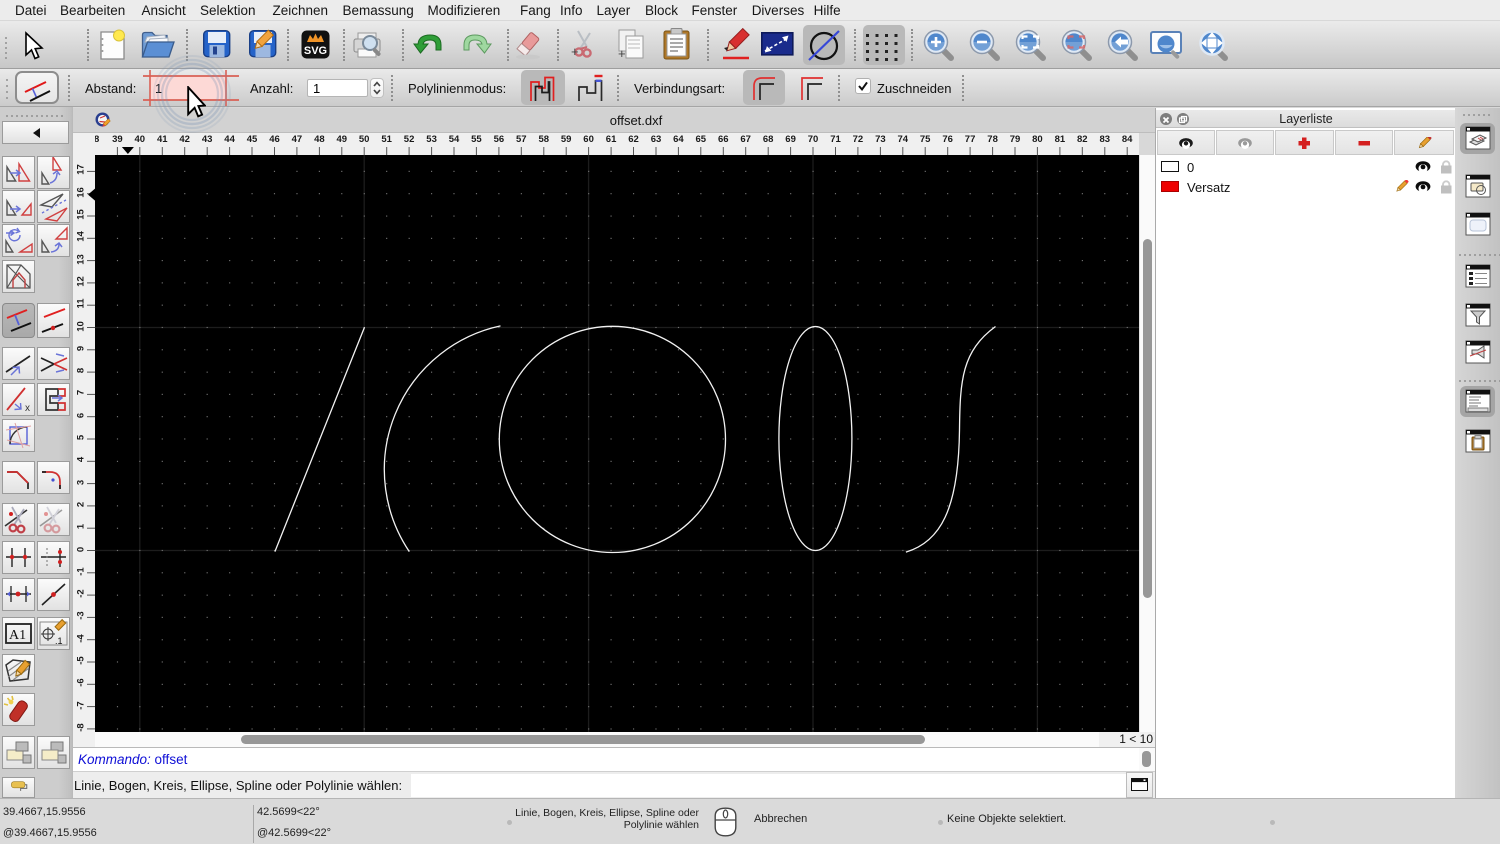 This screenshot has height=844, width=1500. Describe the element at coordinates (59, 641) in the screenshot. I see `svg-text: .1` at that location.